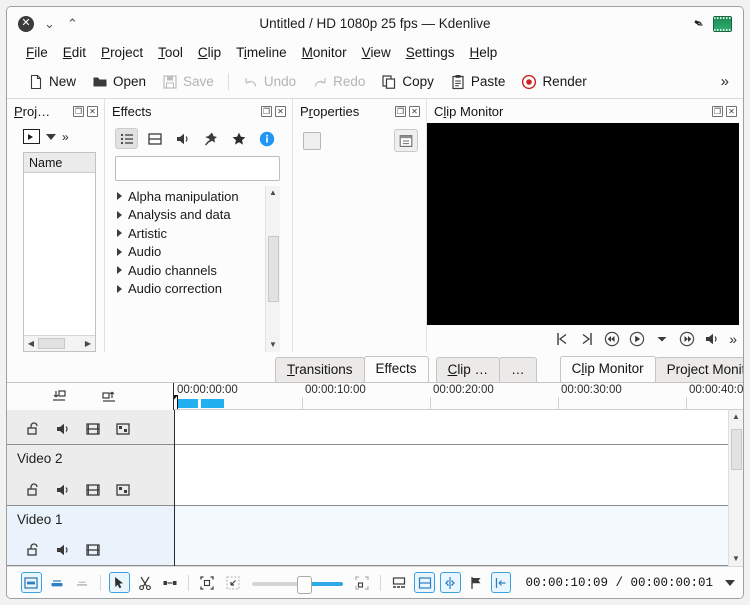  Describe the element at coordinates (190, 289) in the screenshot. I see `list-item: Audio correction` at that location.